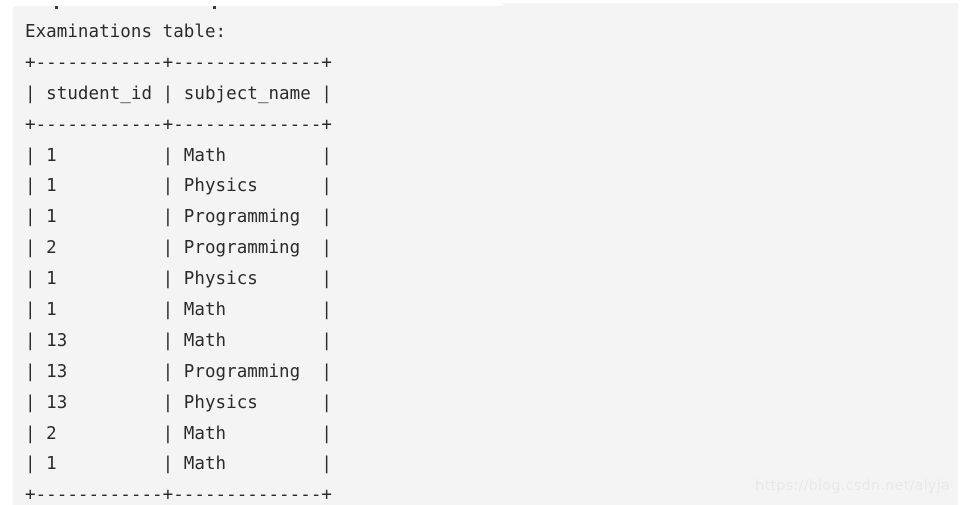 The image size is (973, 505). Describe the element at coordinates (178, 248) in the screenshot. I see `table-row: | 2 | Programming |` at that location.